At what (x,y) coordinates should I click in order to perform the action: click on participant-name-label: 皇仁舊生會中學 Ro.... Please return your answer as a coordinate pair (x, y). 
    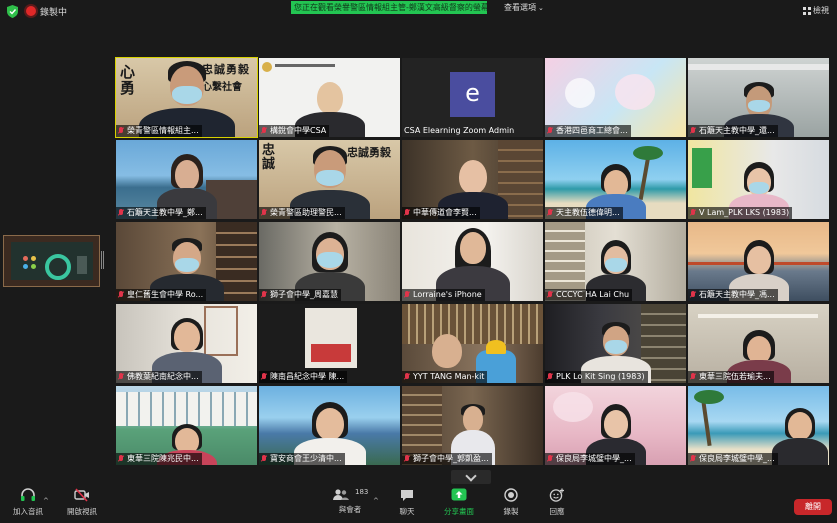
    Looking at the image, I should click on (161, 295).